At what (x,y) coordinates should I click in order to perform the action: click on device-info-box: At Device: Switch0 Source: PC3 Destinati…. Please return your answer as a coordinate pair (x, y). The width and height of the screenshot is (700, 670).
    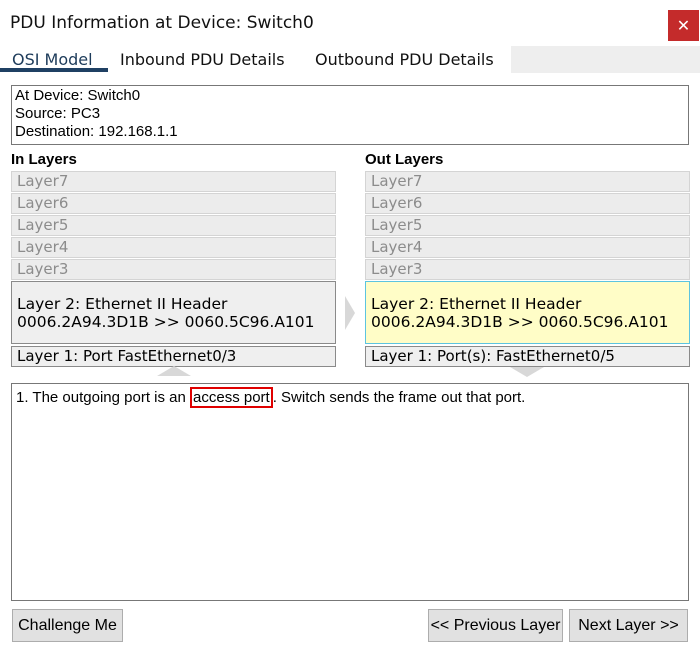
    Looking at the image, I should click on (350, 115).